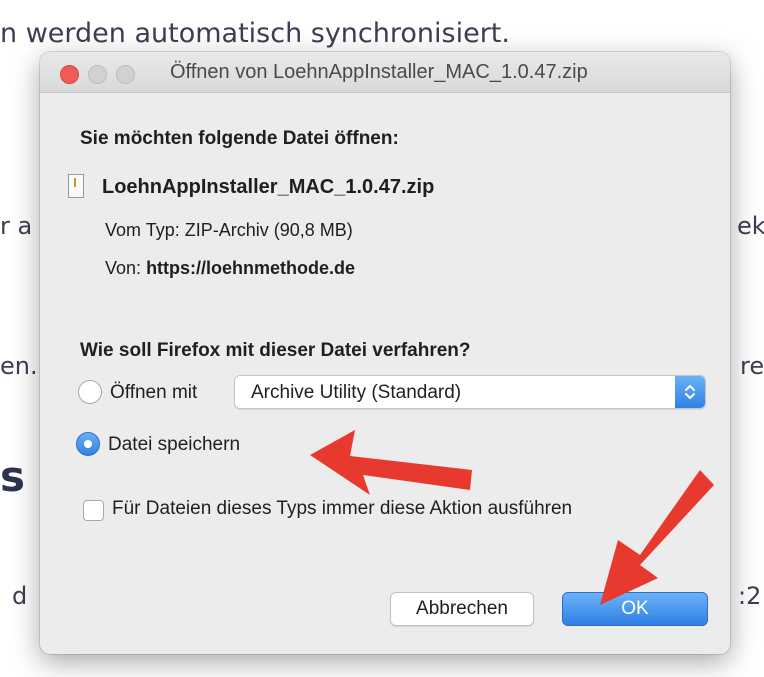 This screenshot has height=677, width=764. Describe the element at coordinates (750, 226) in the screenshot. I see `background-fragment: ek` at that location.